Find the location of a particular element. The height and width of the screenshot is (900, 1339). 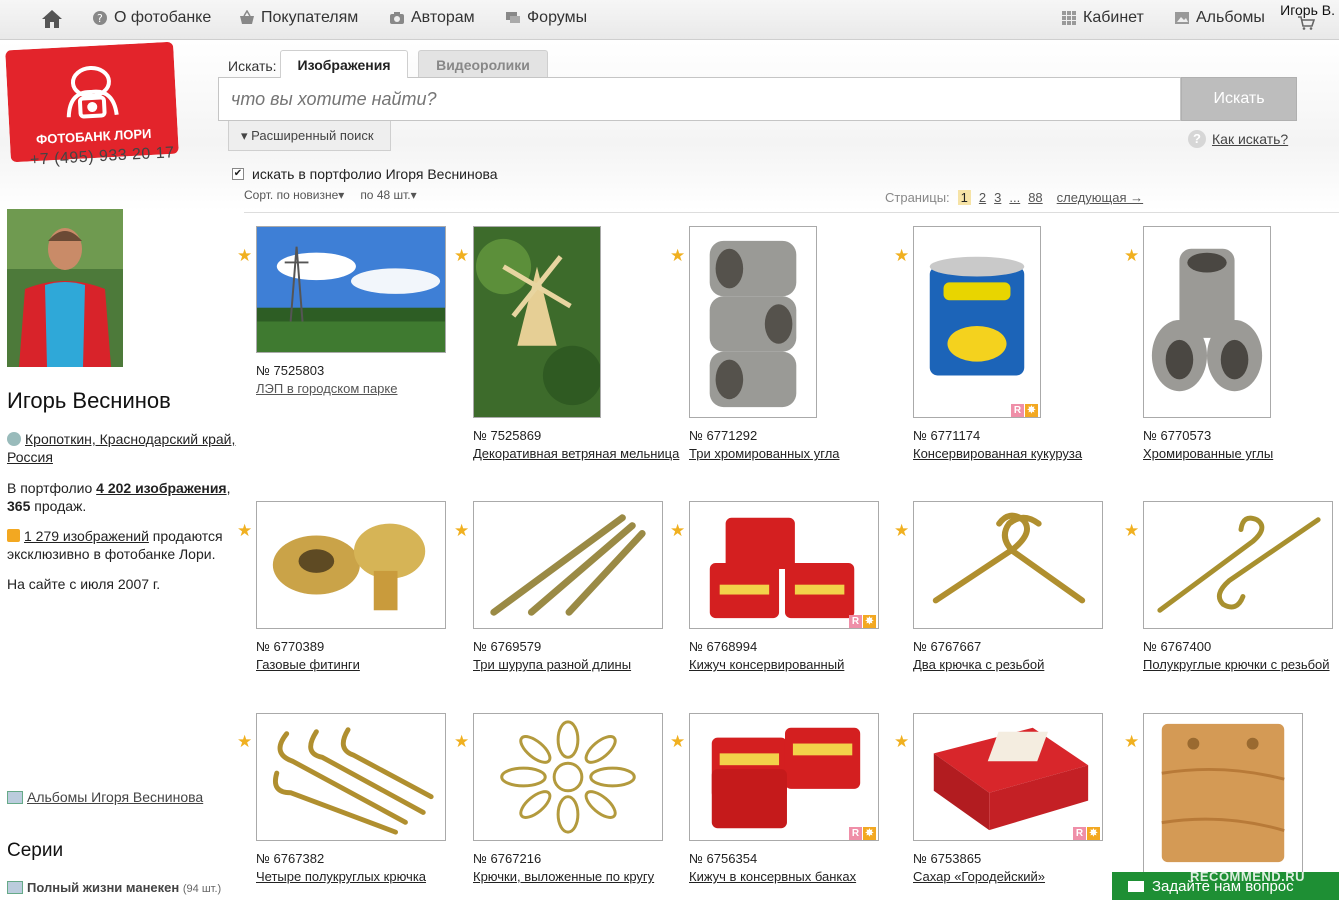

photo-id: № 6768994 is located at coordinates (723, 646).